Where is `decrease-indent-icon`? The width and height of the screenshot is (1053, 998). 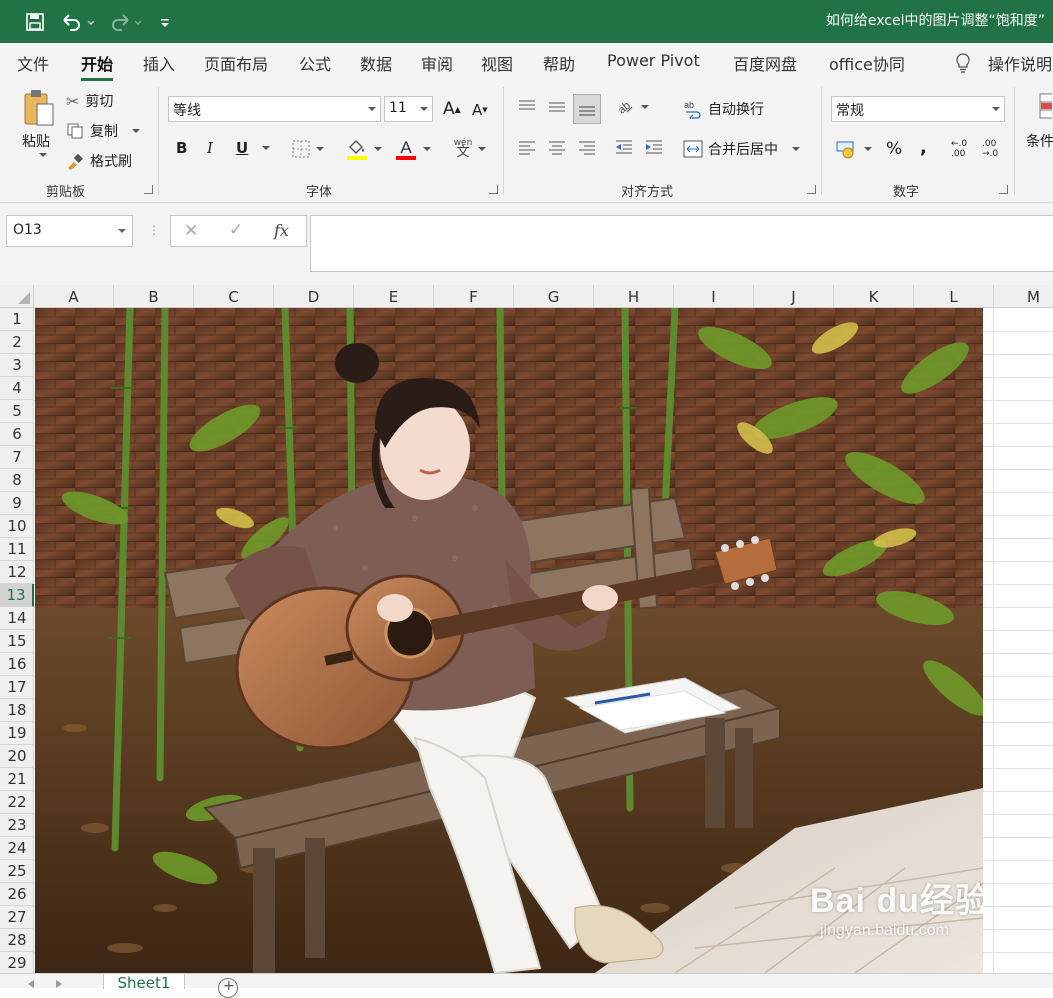 decrease-indent-icon is located at coordinates (624, 147).